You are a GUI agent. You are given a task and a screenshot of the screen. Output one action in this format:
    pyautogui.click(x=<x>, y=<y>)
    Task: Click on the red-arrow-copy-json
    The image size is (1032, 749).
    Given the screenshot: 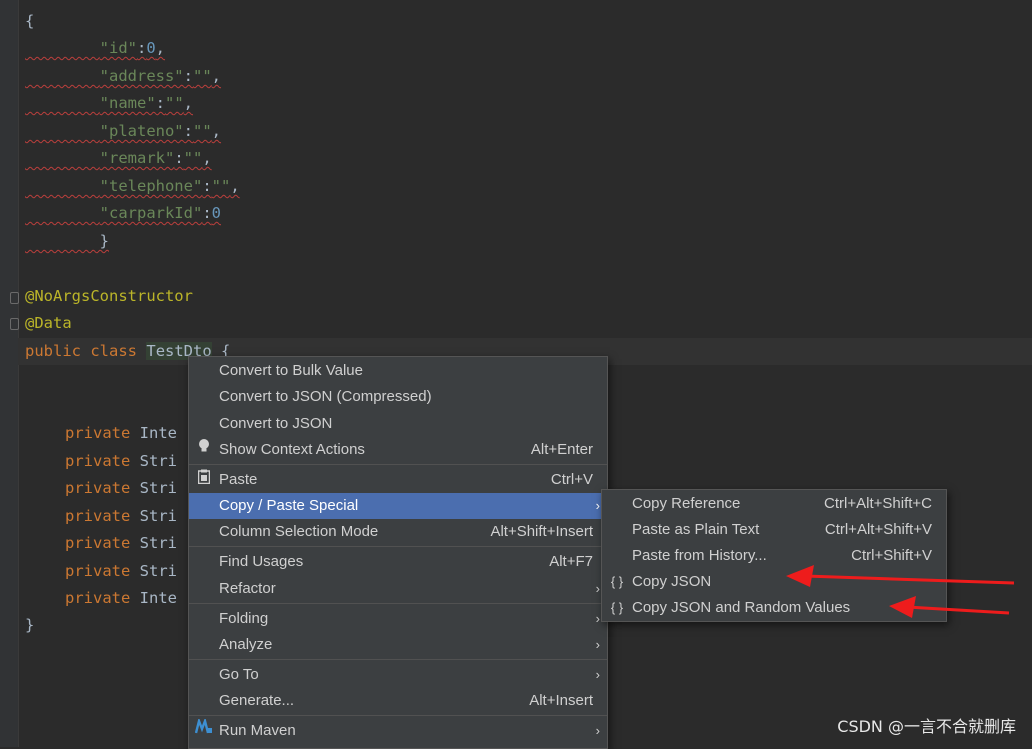 What is the action you would take?
    pyautogui.click(x=900, y=576)
    